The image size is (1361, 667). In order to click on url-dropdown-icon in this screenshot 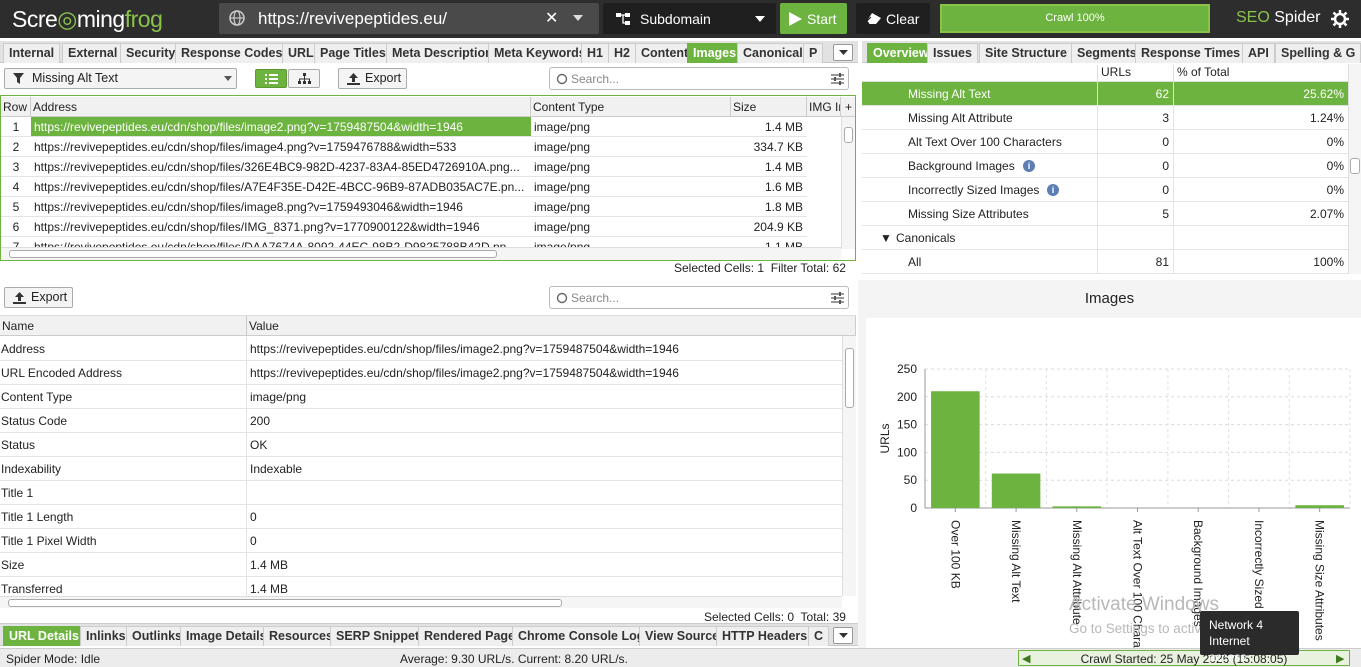, I will do `click(578, 18)`.